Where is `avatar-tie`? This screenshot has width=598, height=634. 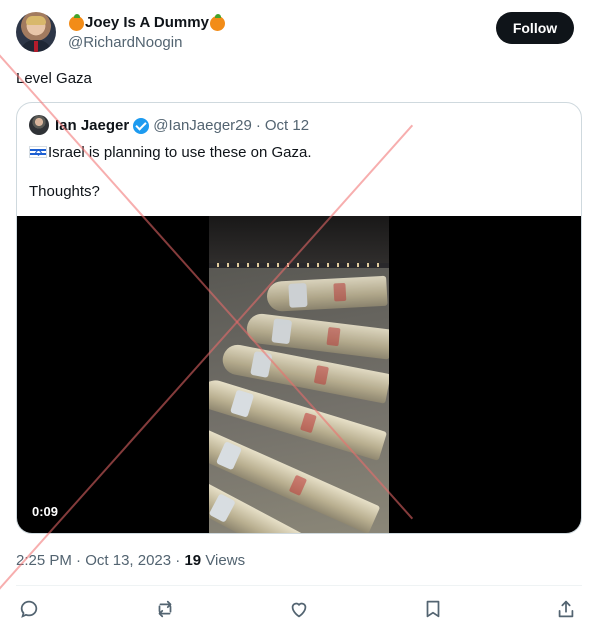 avatar-tie is located at coordinates (36, 46).